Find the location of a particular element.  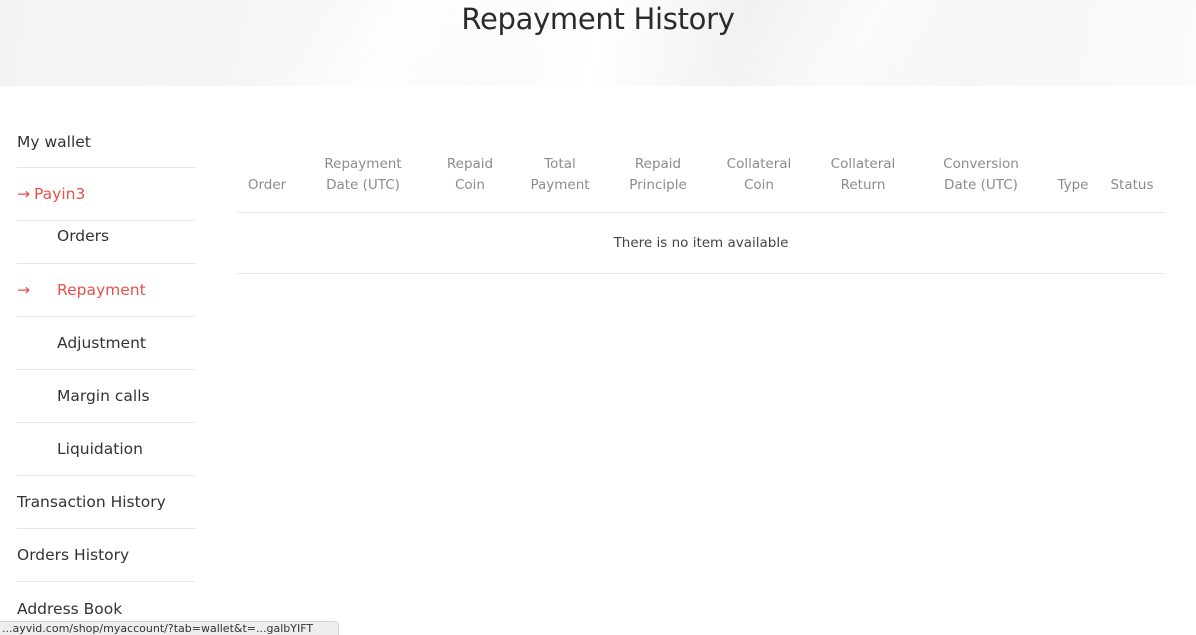

column-header-collateral-coin: Collateral Coin is located at coordinates (759, 174).